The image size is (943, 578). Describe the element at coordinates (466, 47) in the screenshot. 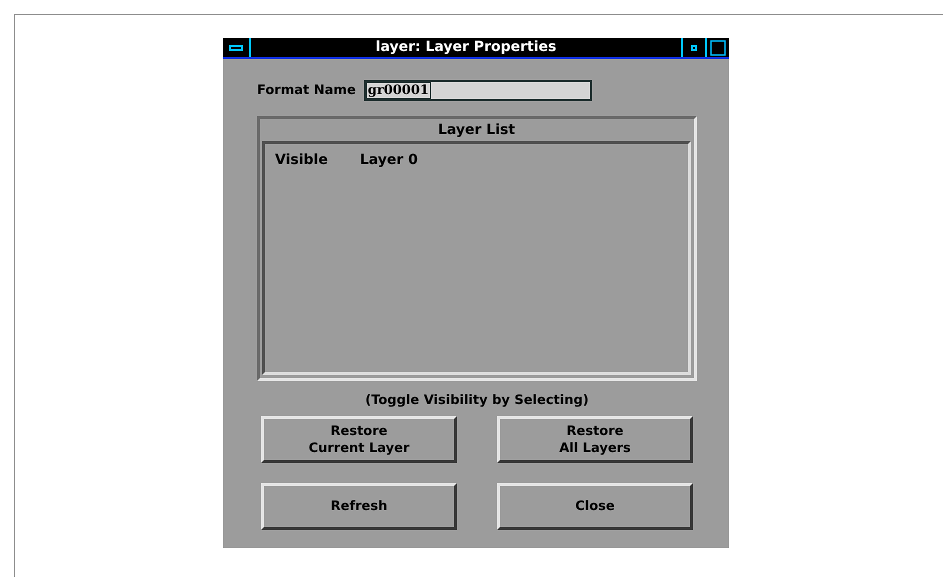

I see `window-title: layer: Layer Properties` at that location.